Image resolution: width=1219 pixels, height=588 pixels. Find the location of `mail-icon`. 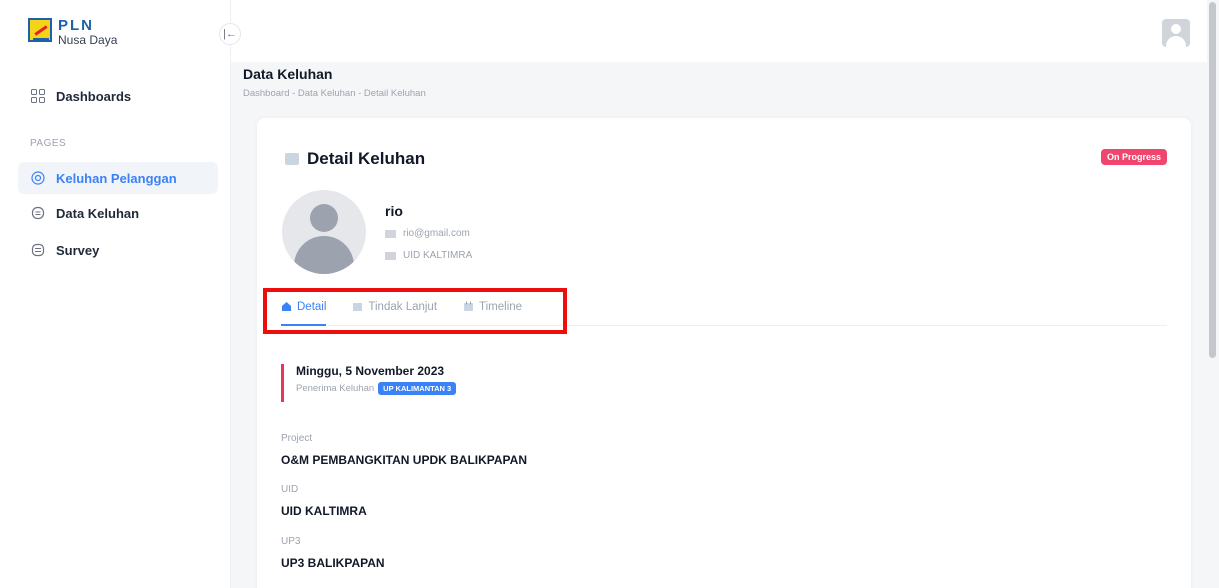

mail-icon is located at coordinates (390, 233).